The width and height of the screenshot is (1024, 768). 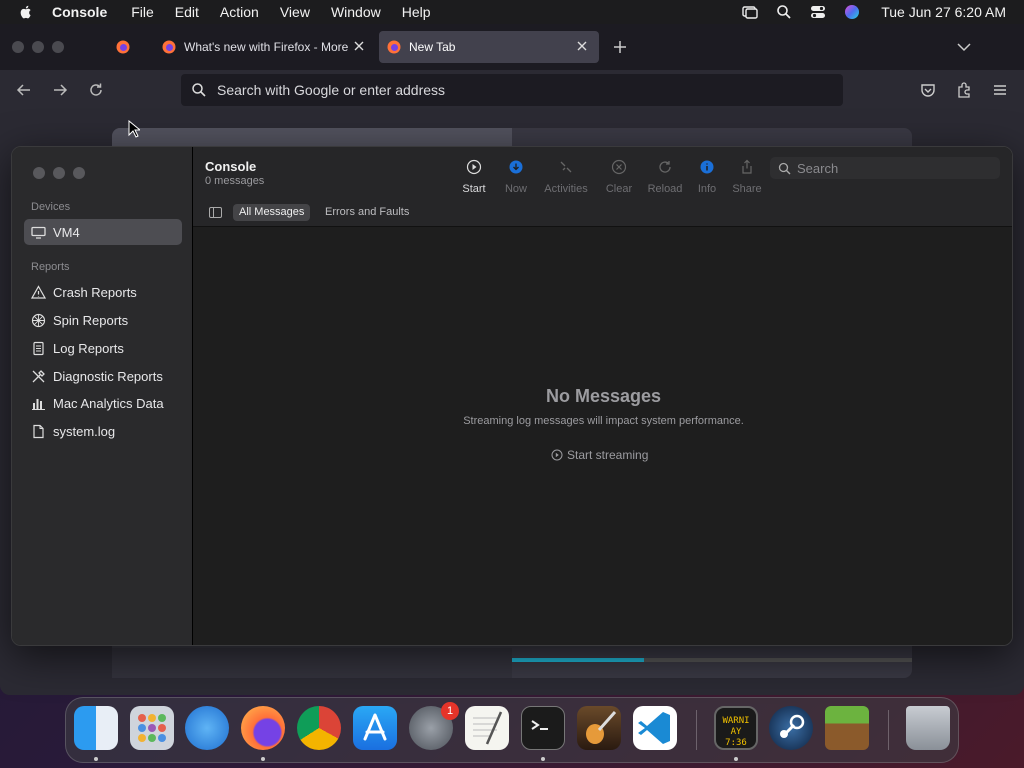 What do you see at coordinates (852, 12) in the screenshot?
I see `siri-icon` at bounding box center [852, 12].